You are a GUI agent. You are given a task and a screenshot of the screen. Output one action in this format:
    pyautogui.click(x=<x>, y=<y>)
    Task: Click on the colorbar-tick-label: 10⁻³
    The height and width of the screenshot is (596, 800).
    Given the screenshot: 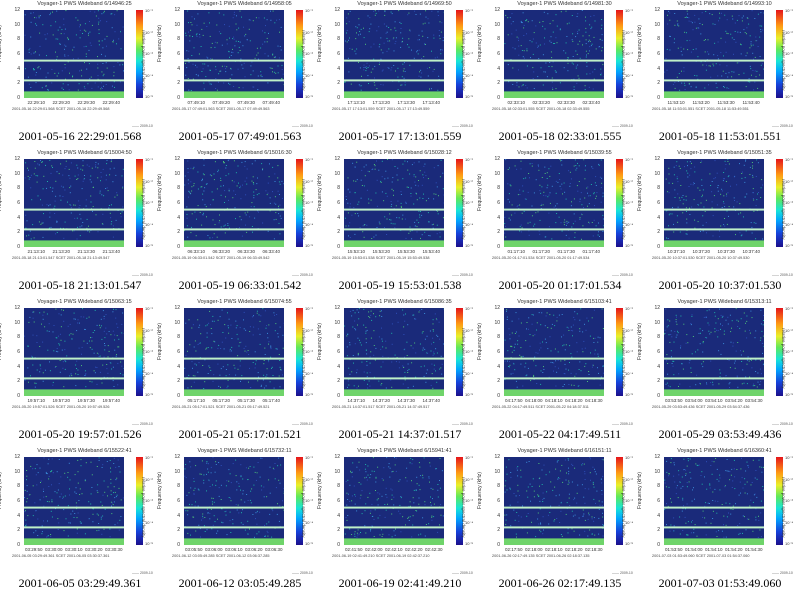 What is the action you would take?
    pyautogui.click(x=629, y=53)
    